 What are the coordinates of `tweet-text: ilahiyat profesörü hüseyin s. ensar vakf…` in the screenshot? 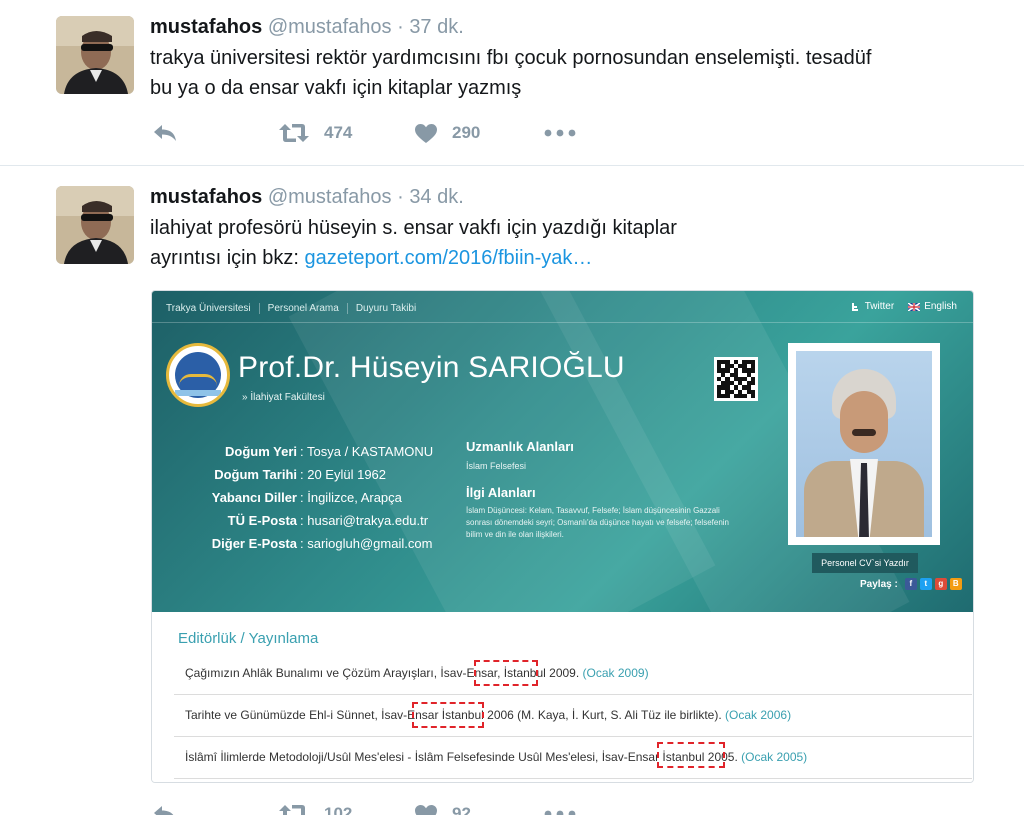 It's located at (570, 243).